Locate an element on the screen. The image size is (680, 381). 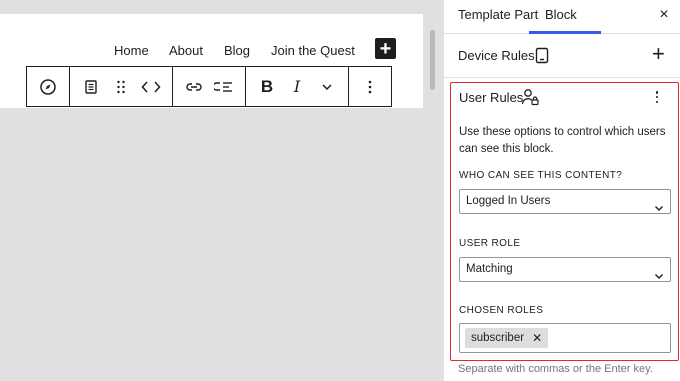
nav-item-home: Home is located at coordinates (131, 50).